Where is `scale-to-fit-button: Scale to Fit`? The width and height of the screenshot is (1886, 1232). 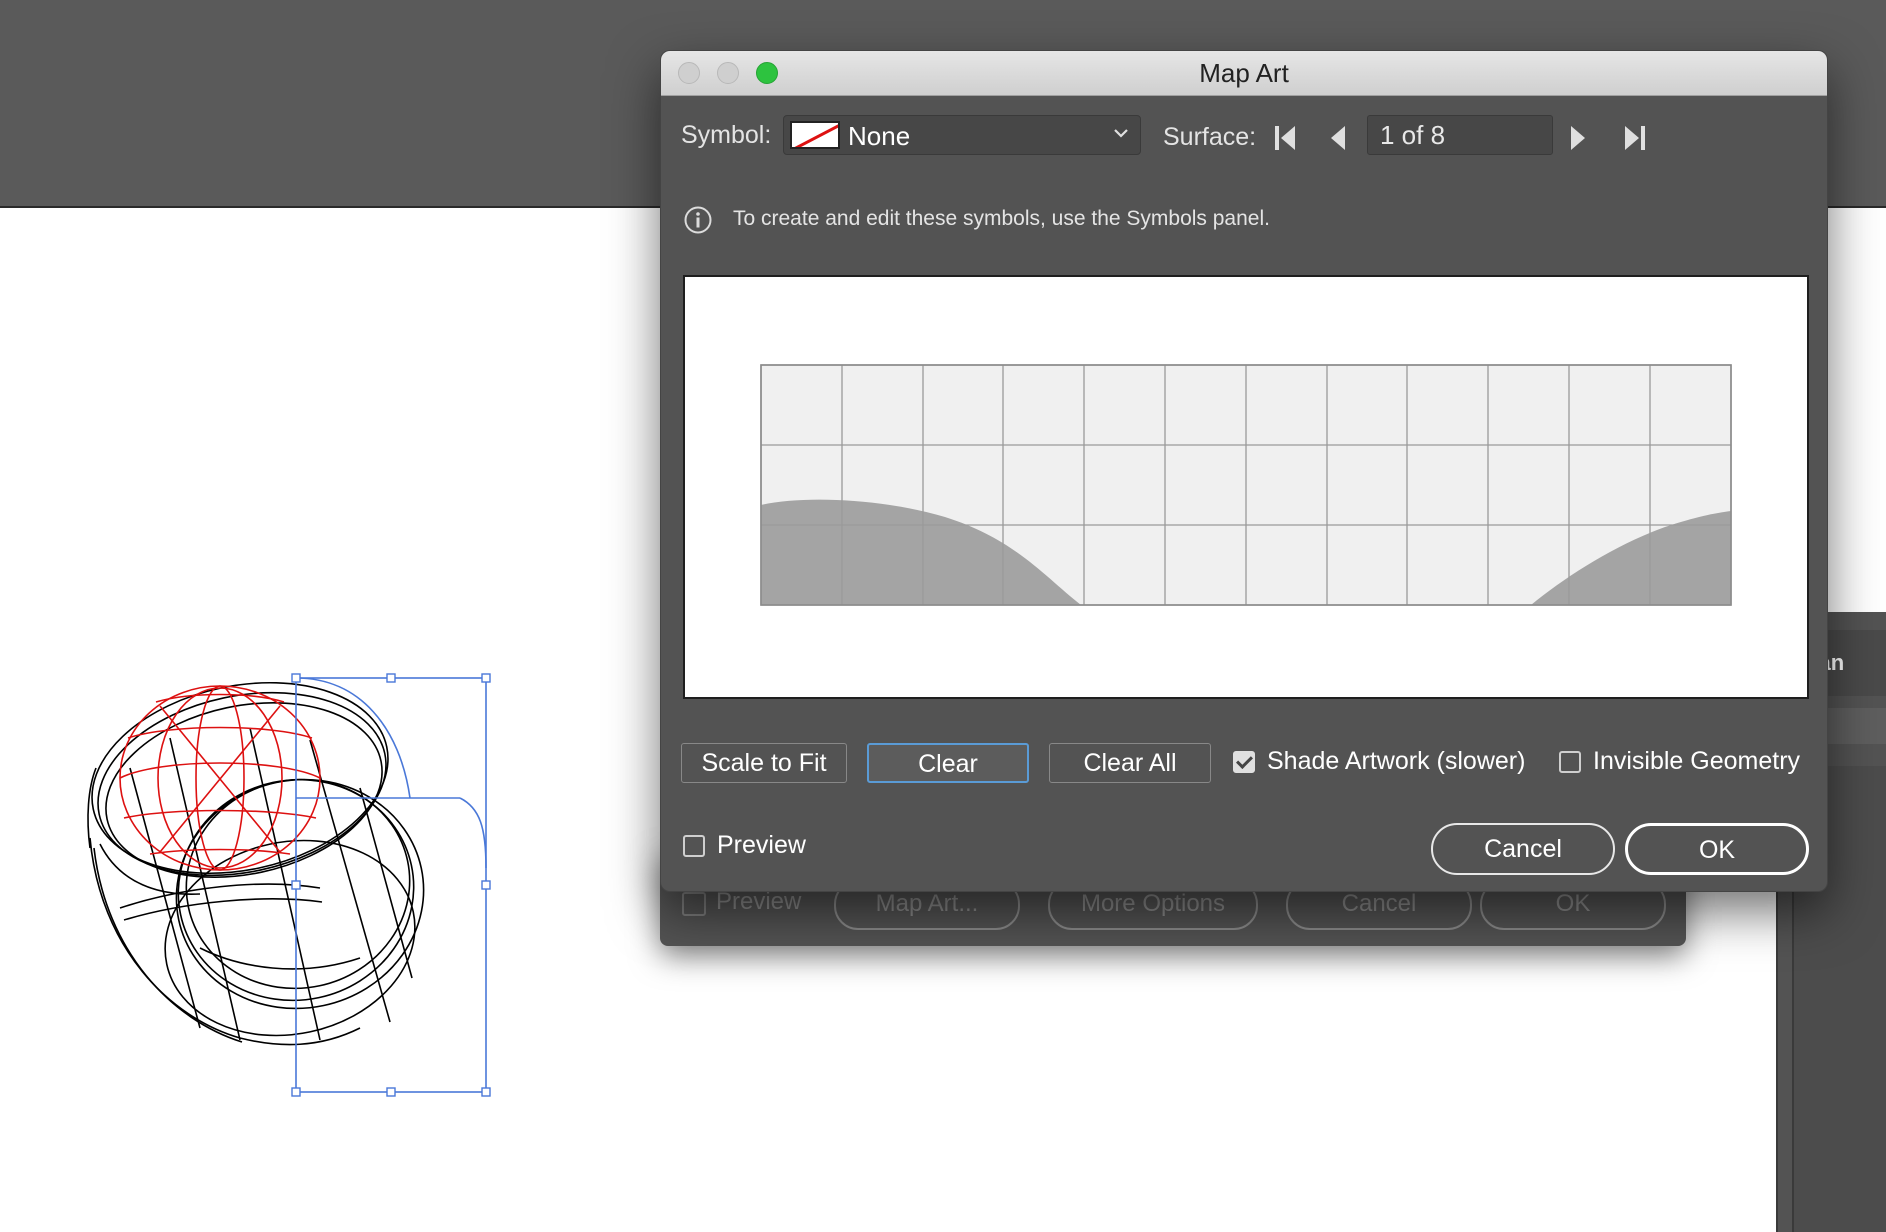
scale-to-fit-button: Scale to Fit is located at coordinates (764, 763).